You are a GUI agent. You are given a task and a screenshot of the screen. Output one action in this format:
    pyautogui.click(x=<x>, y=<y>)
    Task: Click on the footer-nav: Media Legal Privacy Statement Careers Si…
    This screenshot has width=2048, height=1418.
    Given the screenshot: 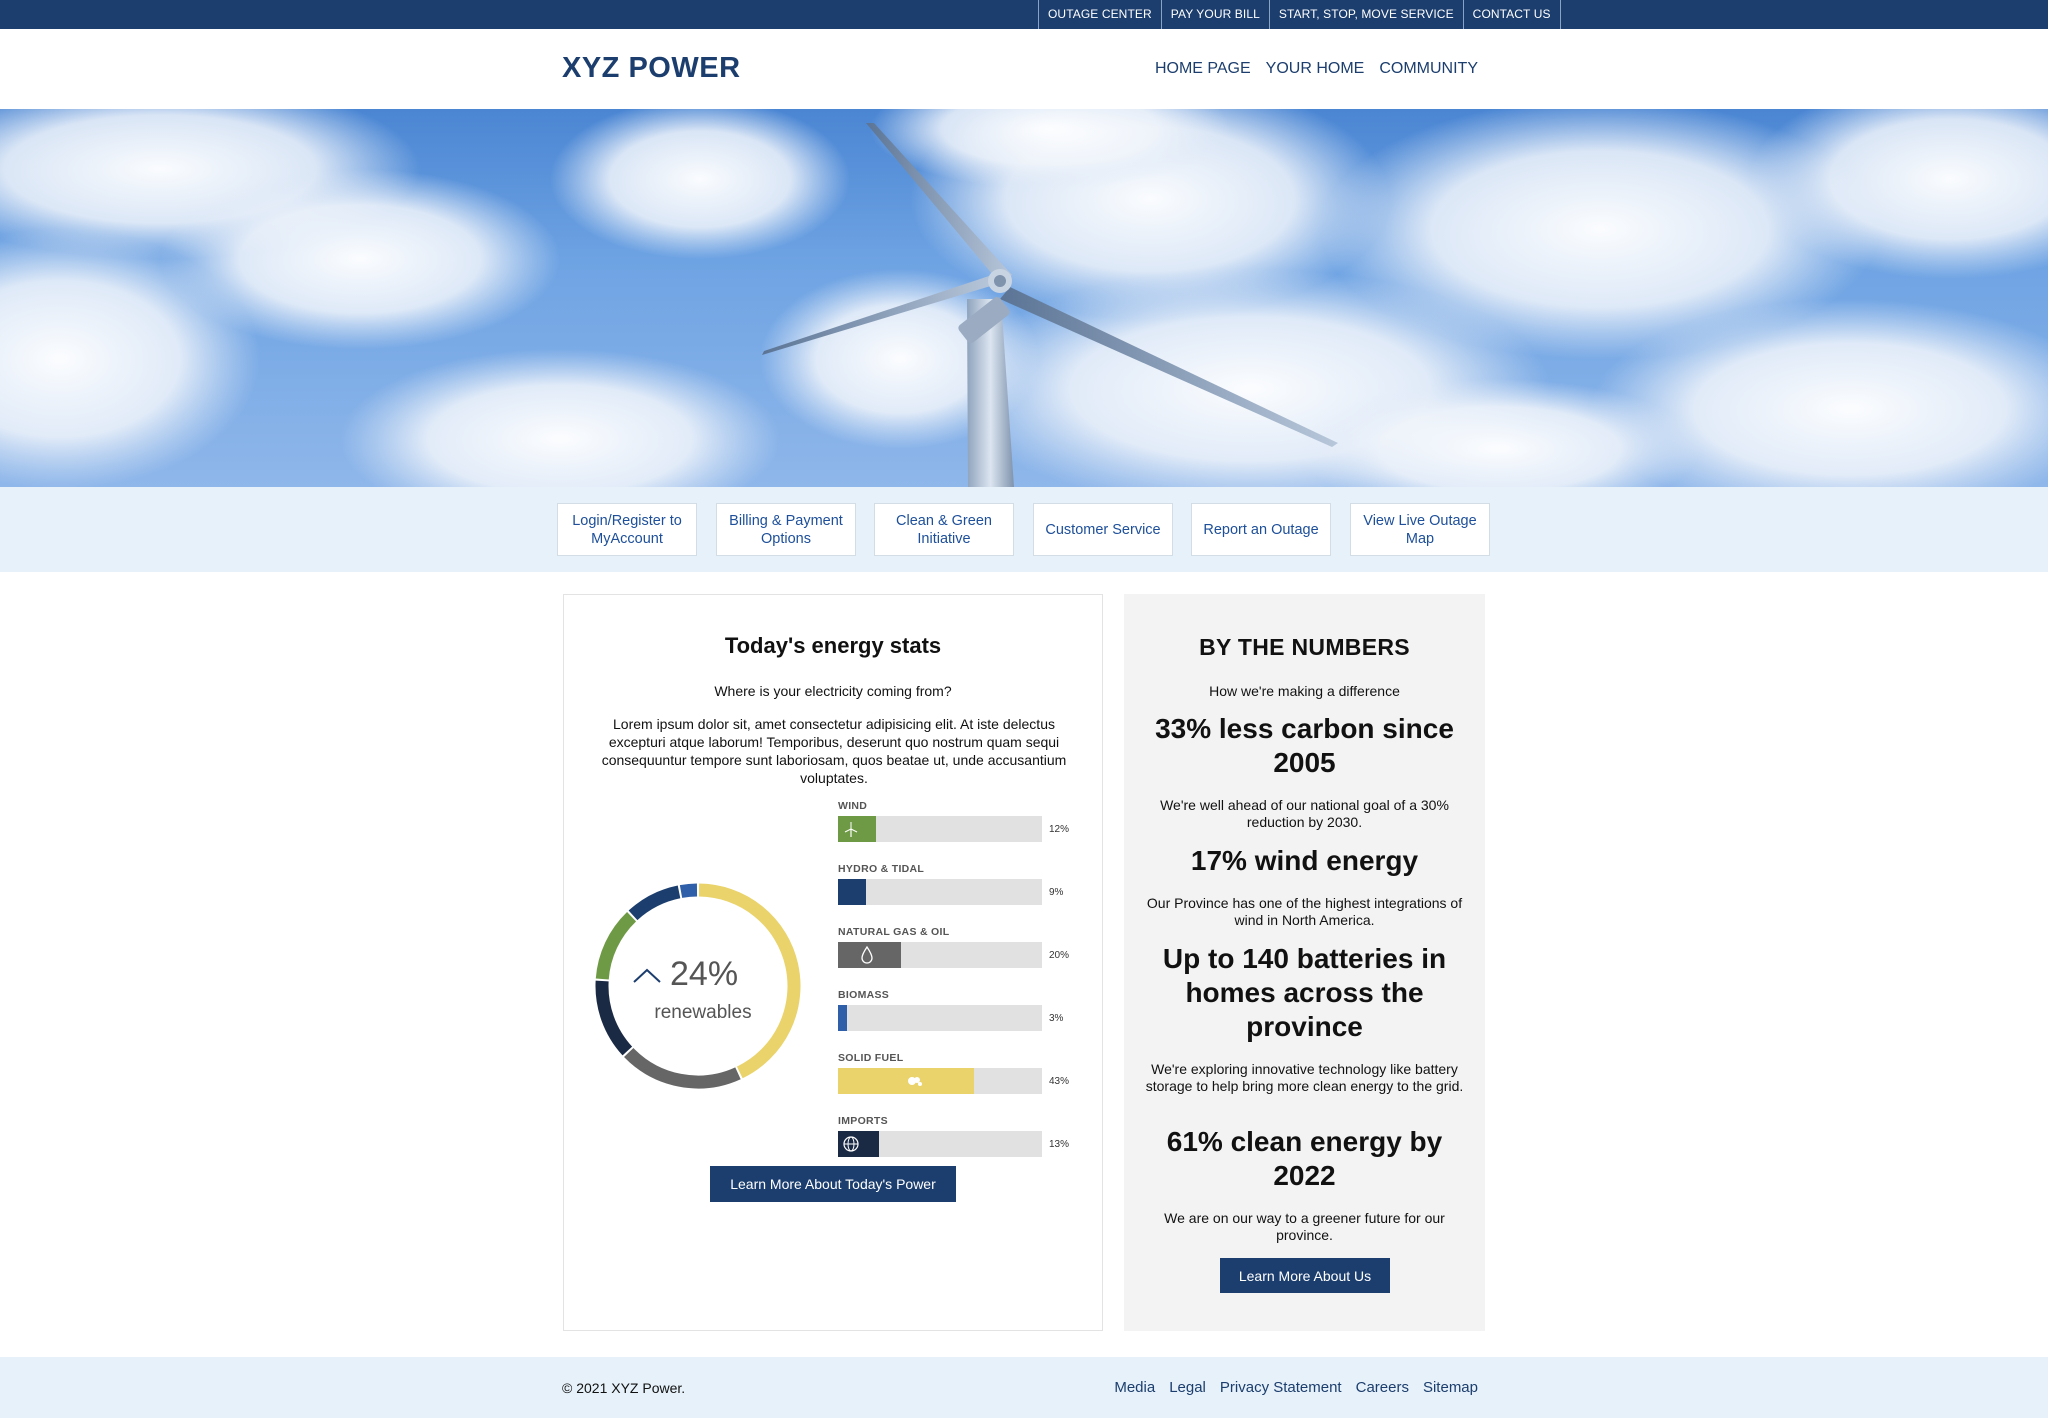 What is the action you would take?
    pyautogui.click(x=1296, y=1387)
    